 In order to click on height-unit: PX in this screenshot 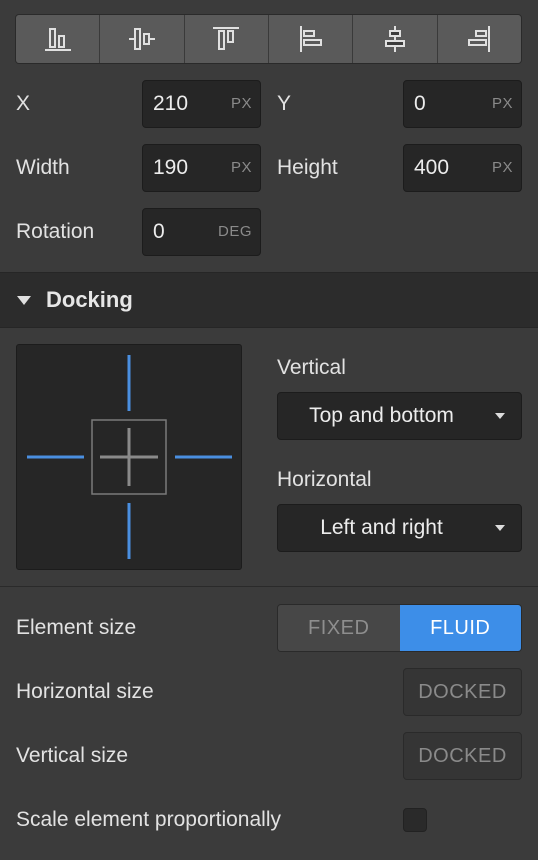, I will do `click(502, 167)`.